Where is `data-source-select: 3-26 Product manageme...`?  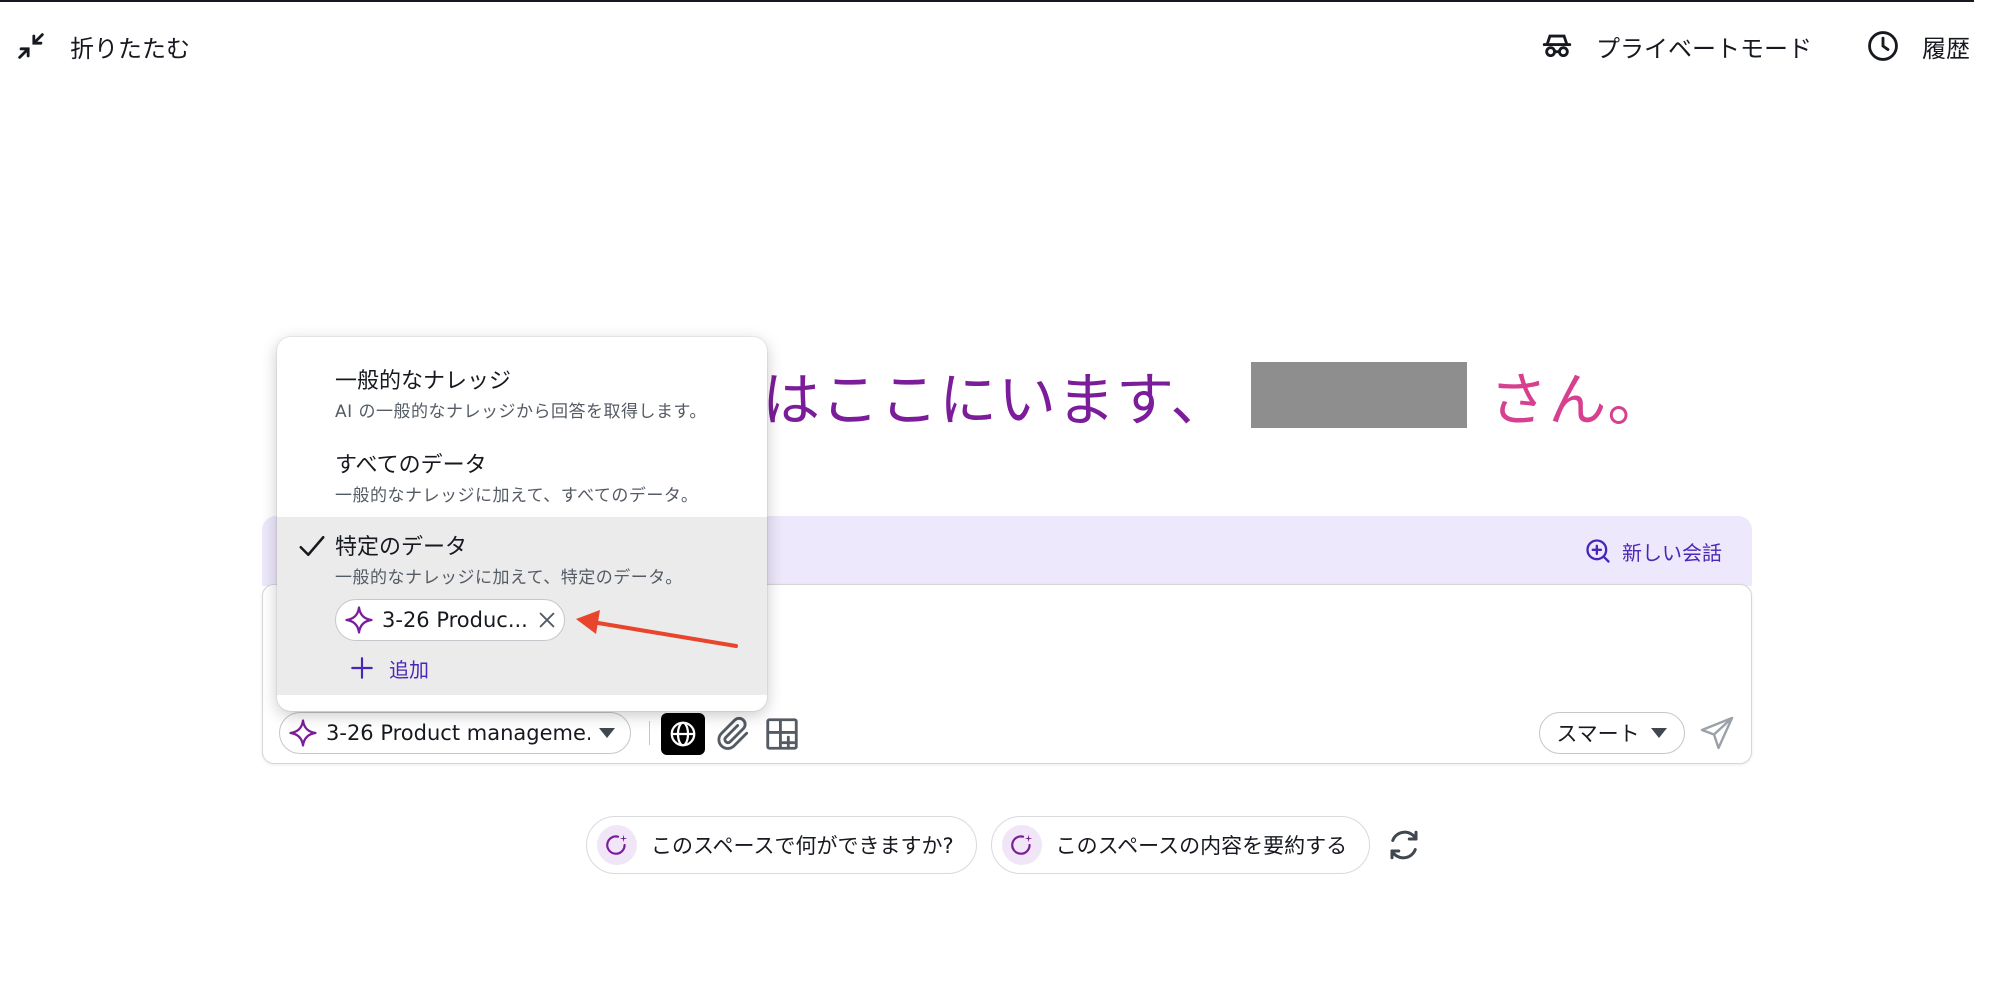 data-source-select: 3-26 Product manageme... is located at coordinates (455, 733).